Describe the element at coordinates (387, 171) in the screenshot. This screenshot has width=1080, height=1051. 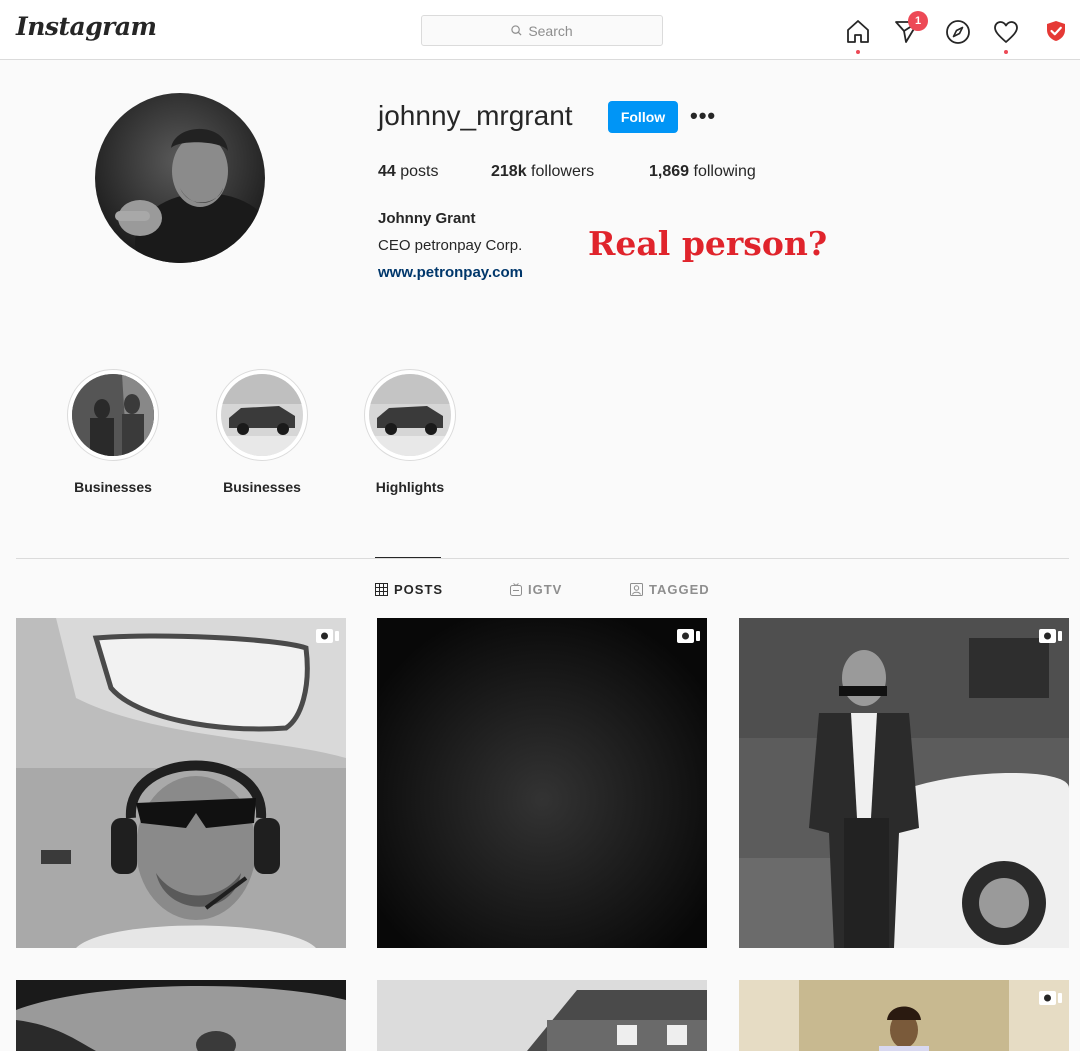
I see `stat-posts-count: 44` at that location.